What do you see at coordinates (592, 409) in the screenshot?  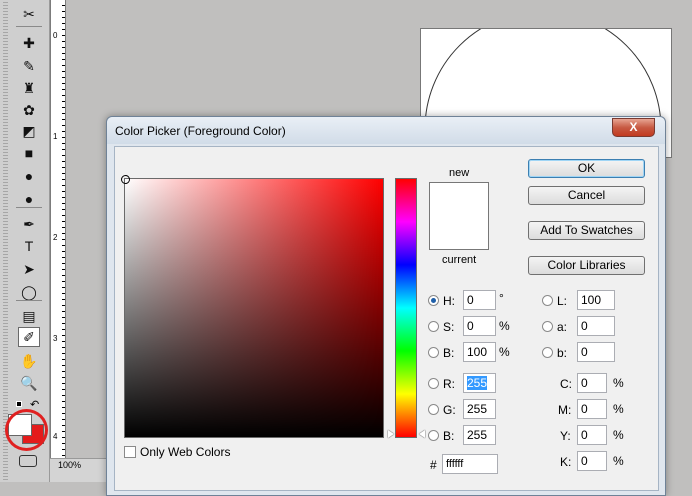 I see `magenta-input: 0` at bounding box center [592, 409].